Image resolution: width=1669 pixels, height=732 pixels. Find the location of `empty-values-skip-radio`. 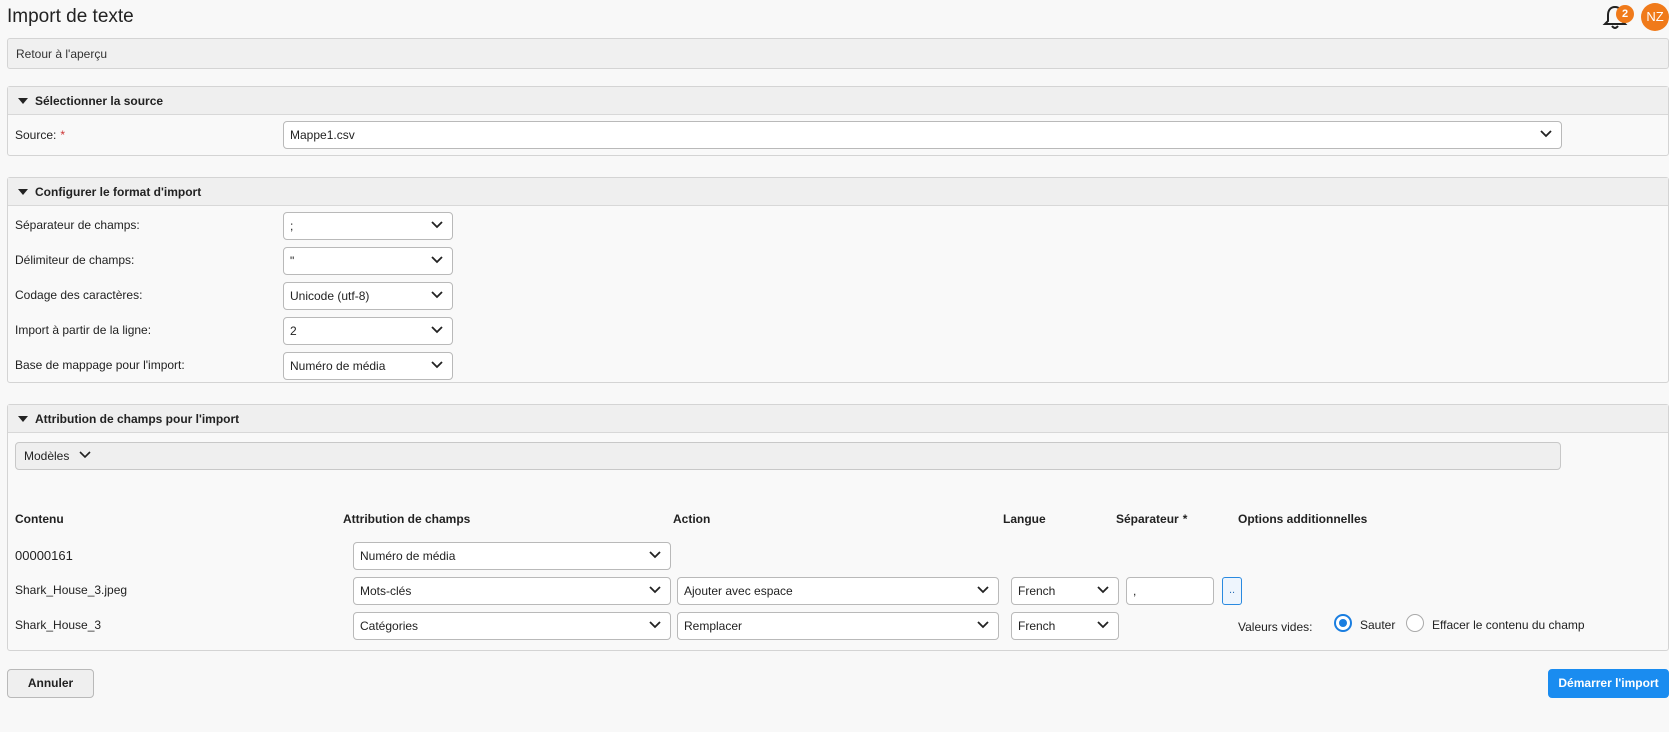

empty-values-skip-radio is located at coordinates (1343, 623).